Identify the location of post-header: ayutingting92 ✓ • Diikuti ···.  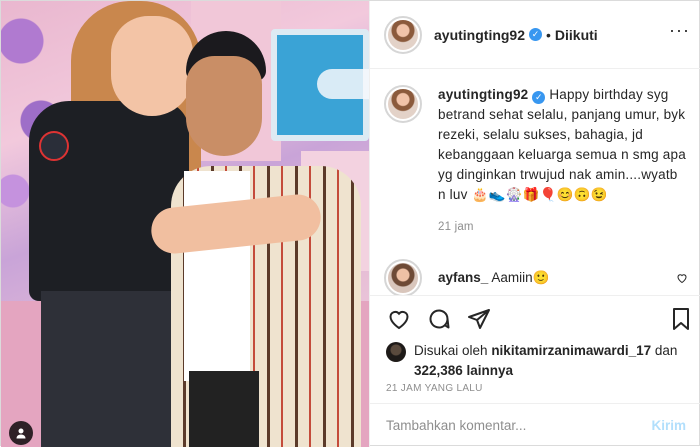
(535, 35).